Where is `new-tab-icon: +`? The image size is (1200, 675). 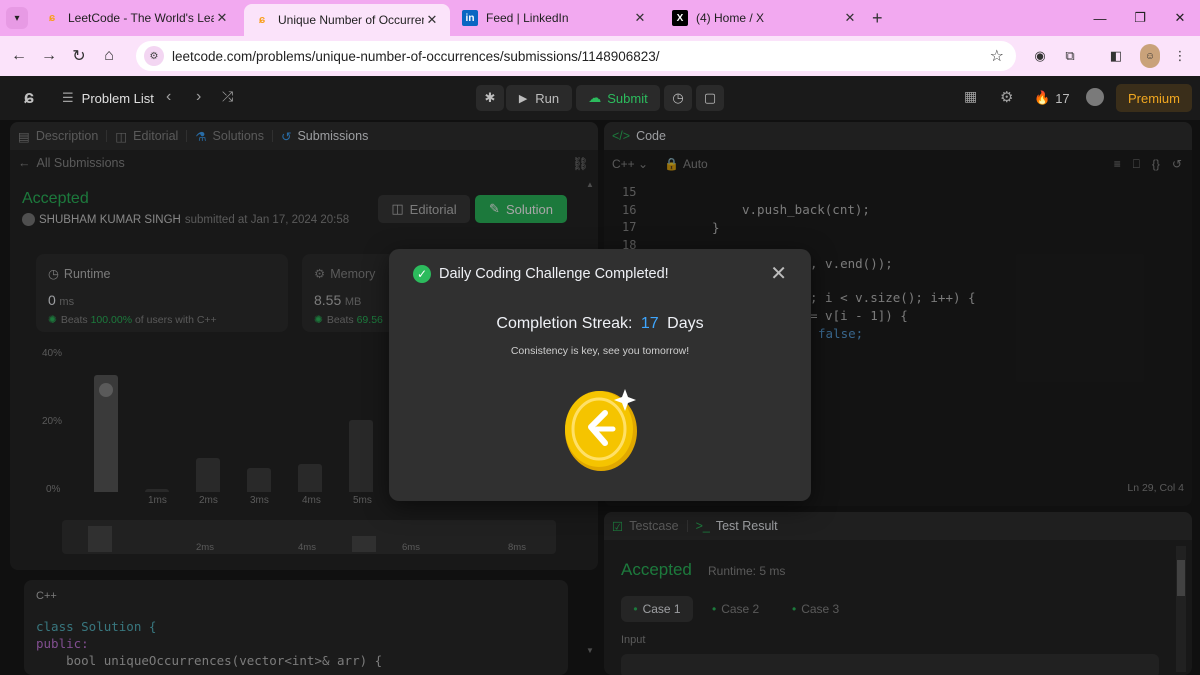
new-tab-icon: + is located at coordinates (877, 18).